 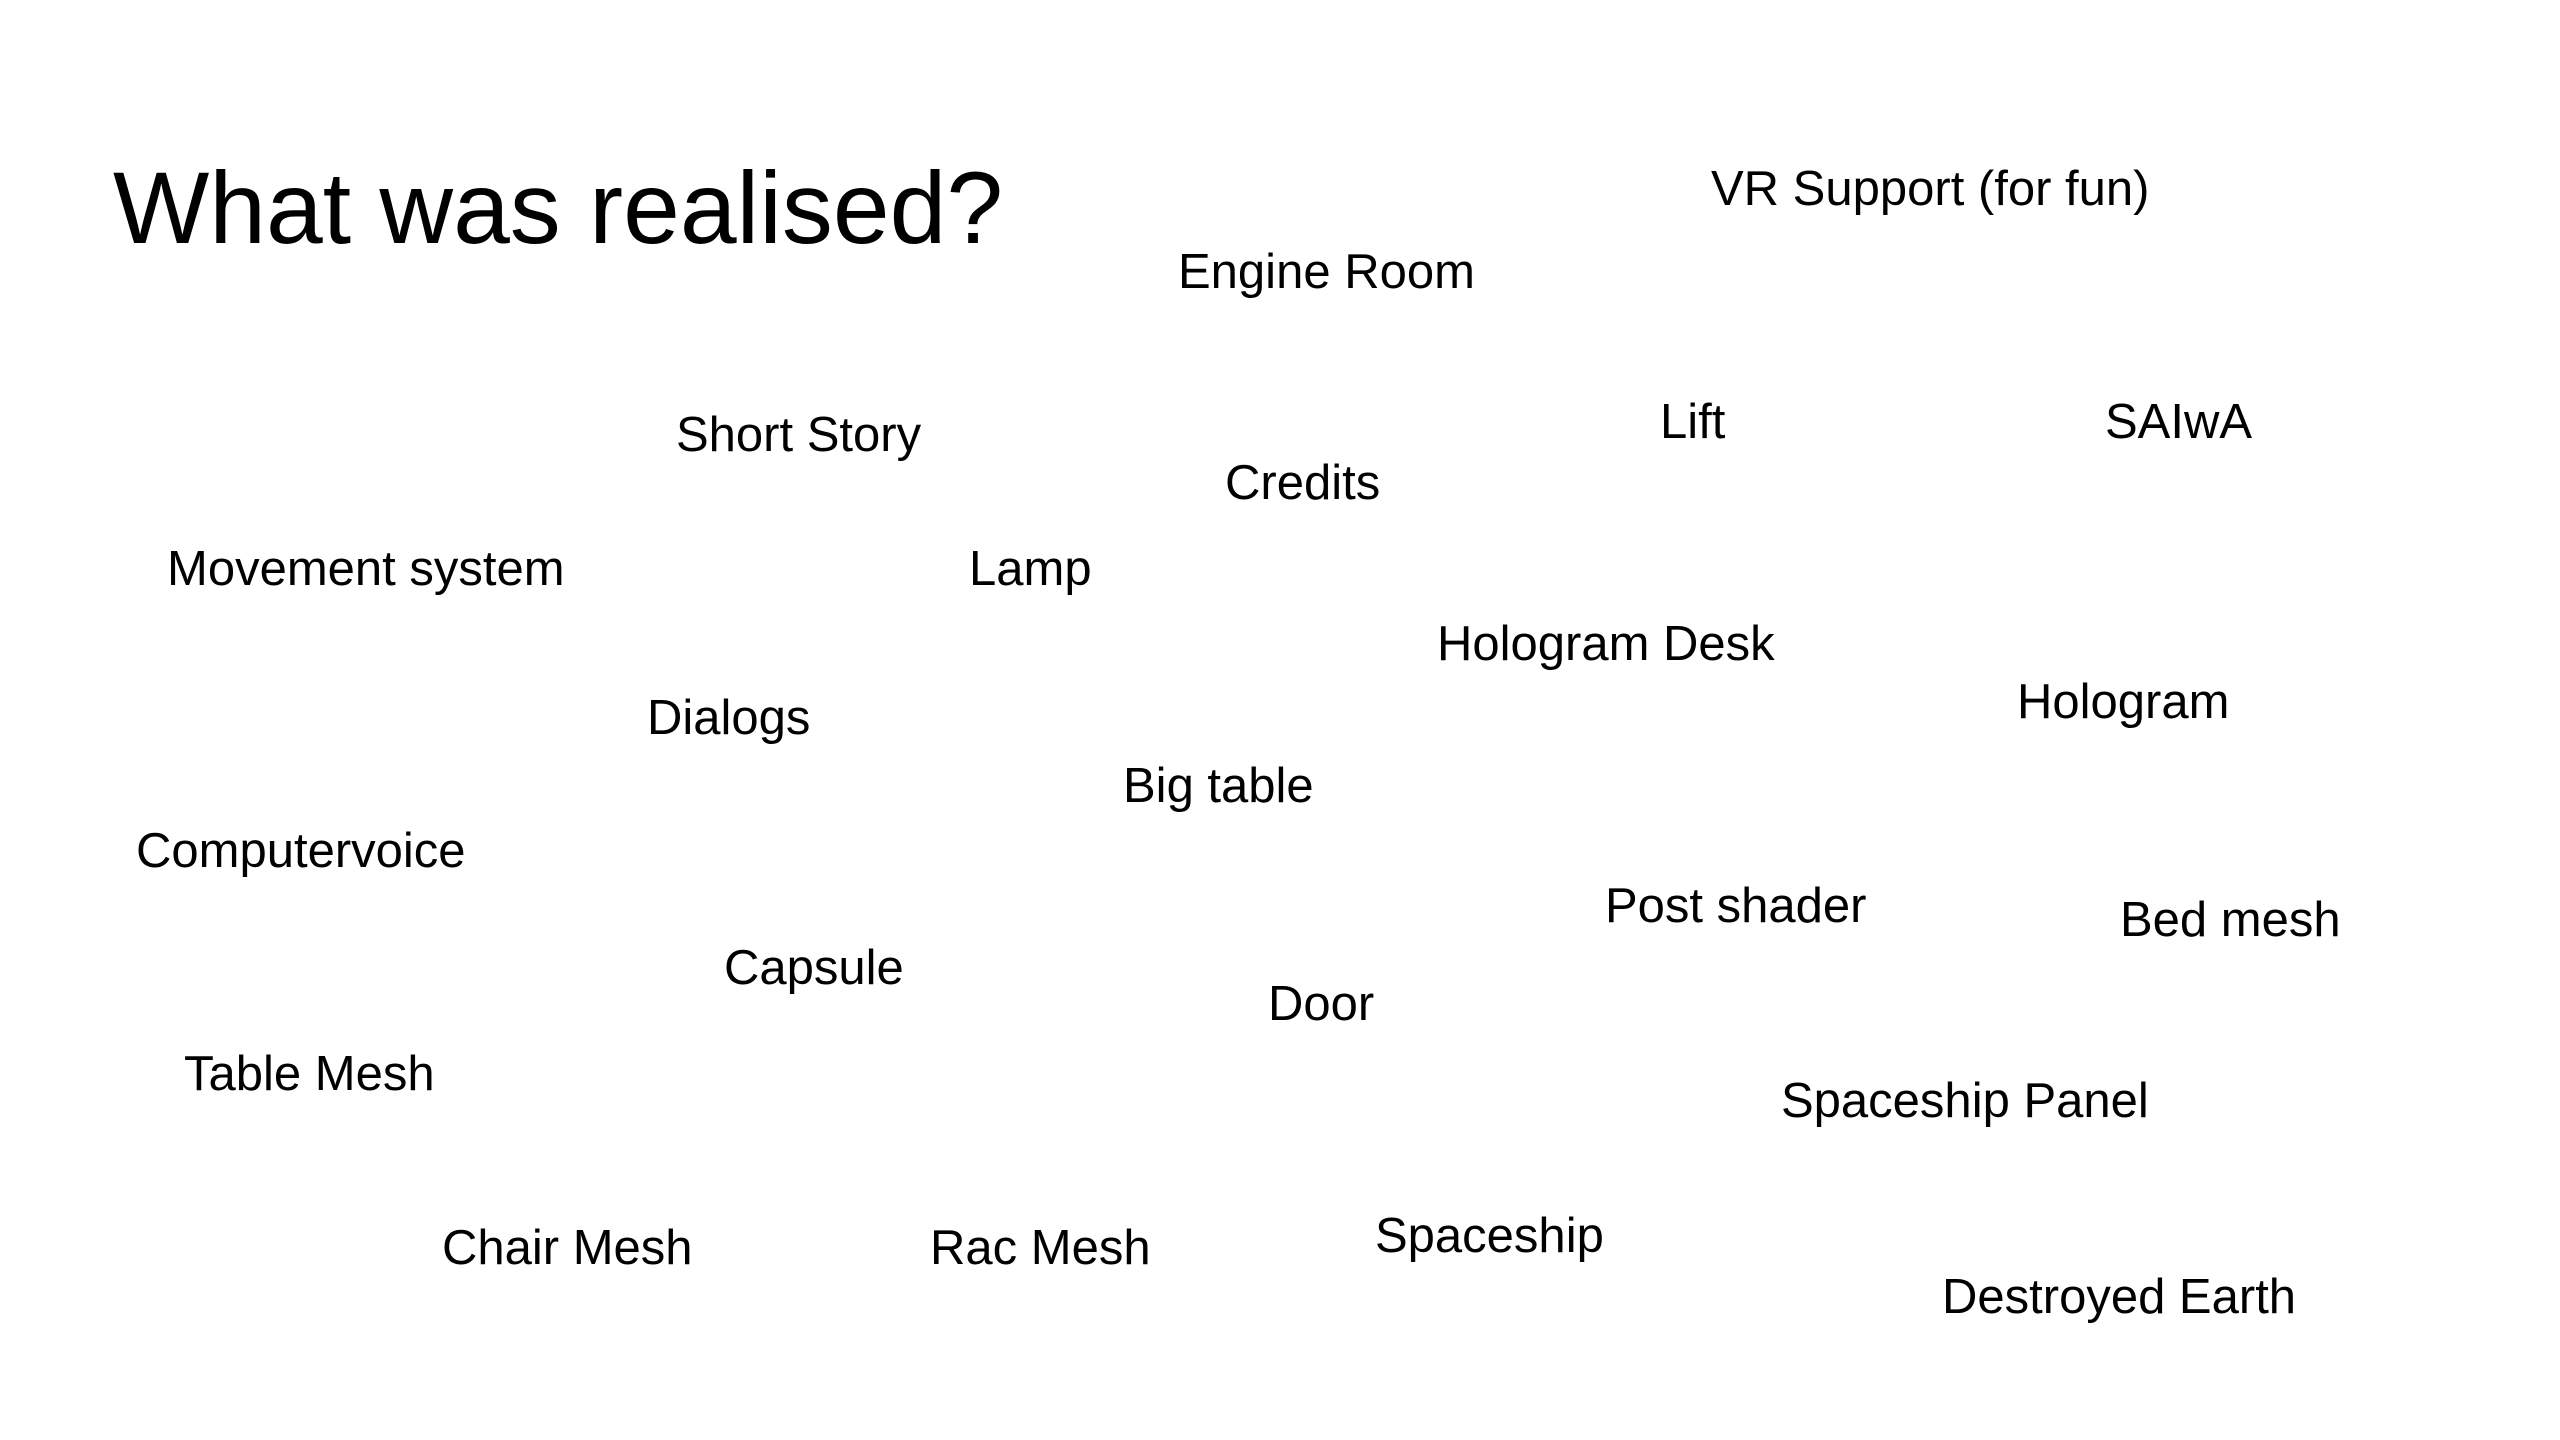 What do you see at coordinates (1965, 1101) in the screenshot?
I see `item-spaceship-panel: Spaceship Panel` at bounding box center [1965, 1101].